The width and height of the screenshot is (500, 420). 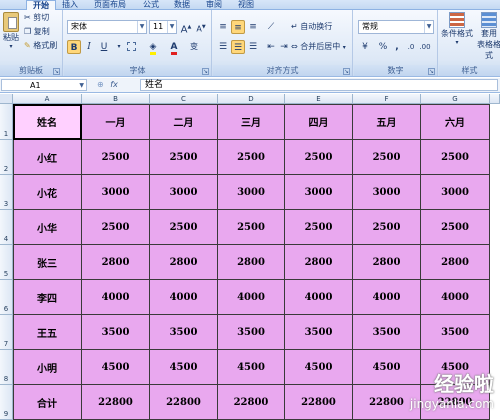 I want to click on column-header: G, so click(x=455, y=99).